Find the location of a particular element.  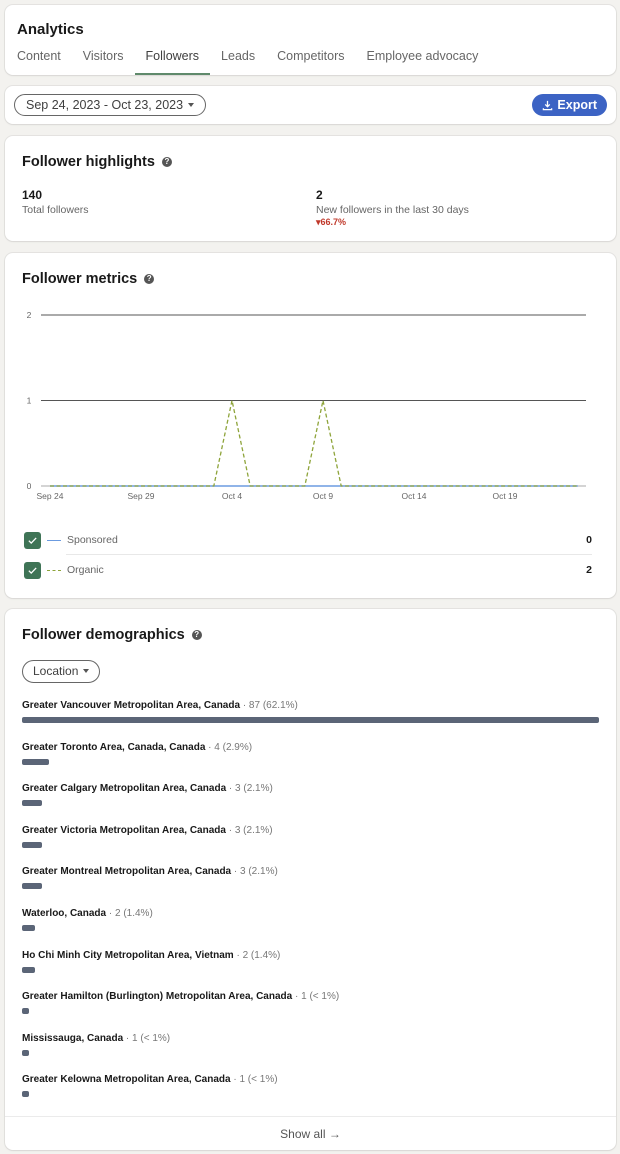

legend-value: 2 is located at coordinates (589, 570).